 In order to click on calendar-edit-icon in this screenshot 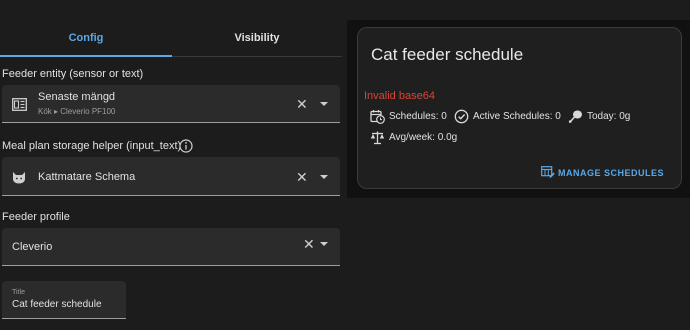, I will do `click(548, 172)`.